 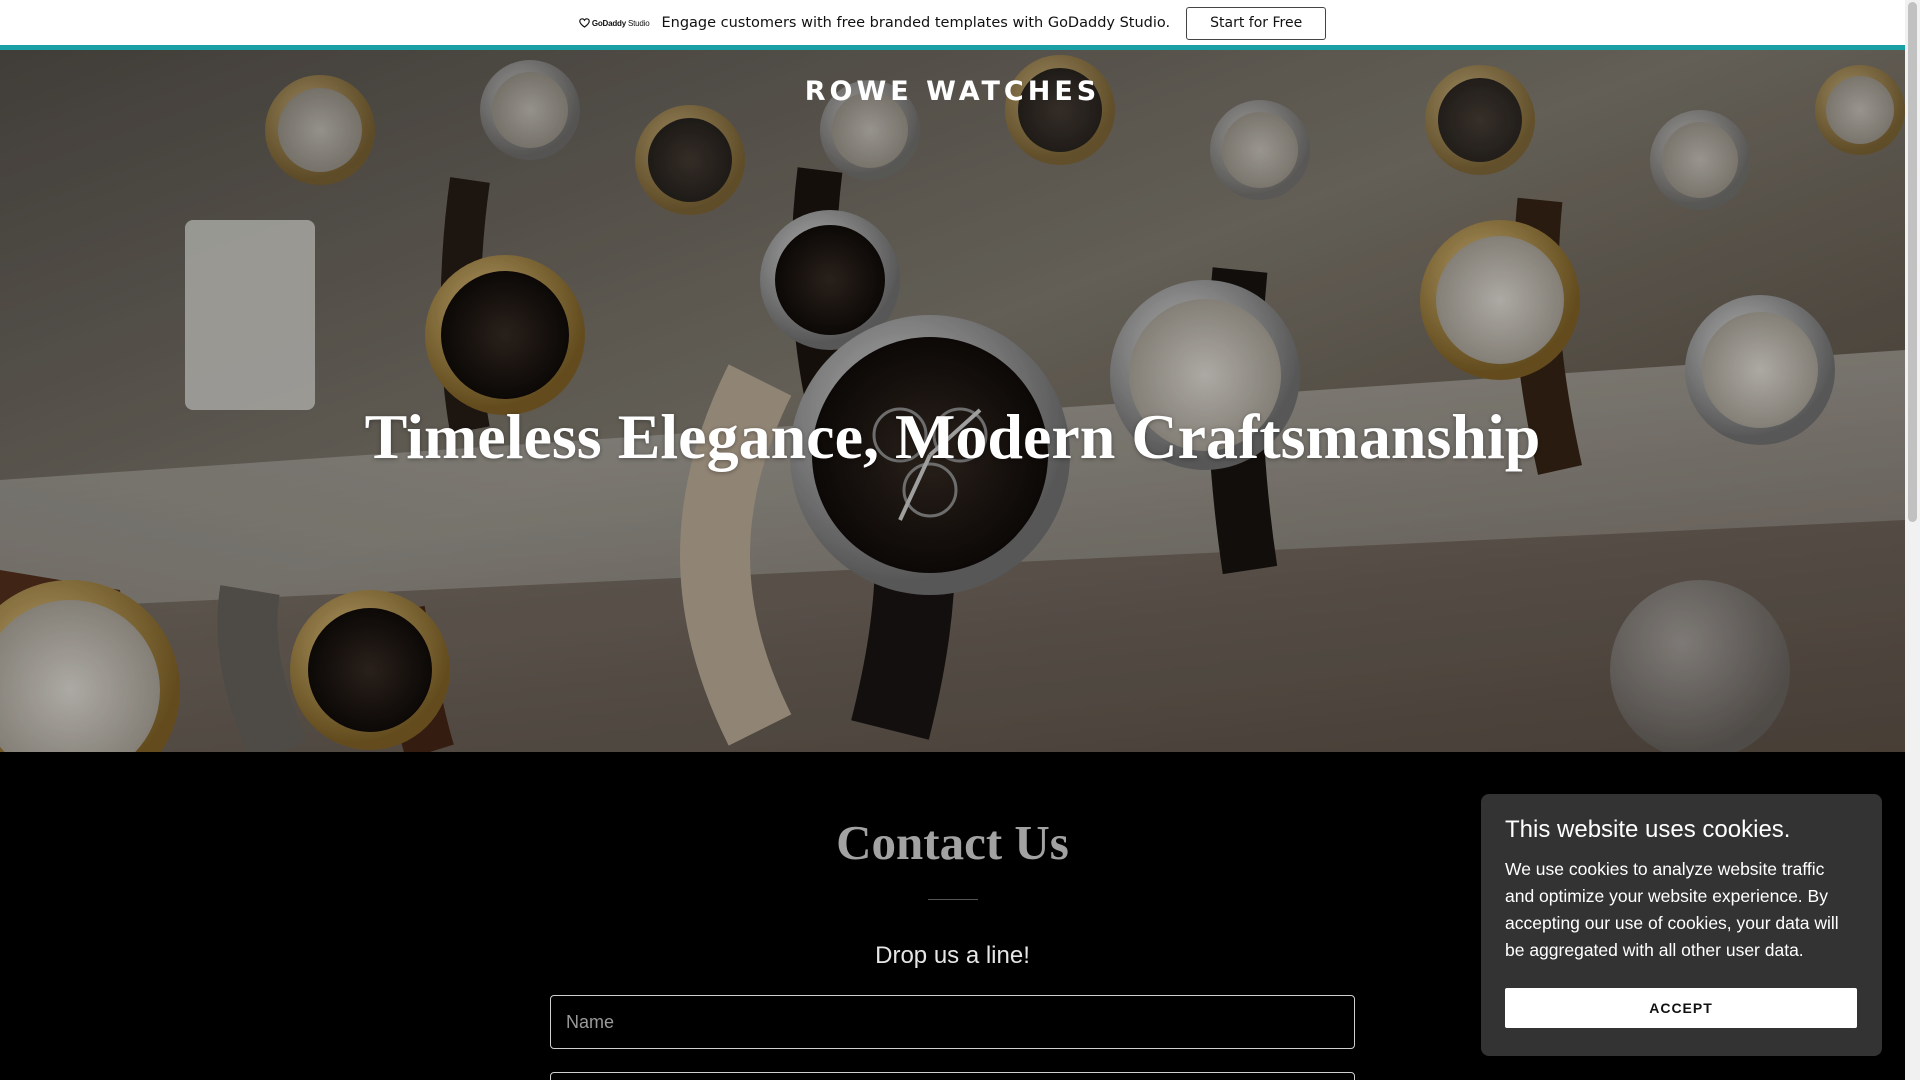 I want to click on accept-cookies-button: ACCEPT, so click(x=1681, y=1008).